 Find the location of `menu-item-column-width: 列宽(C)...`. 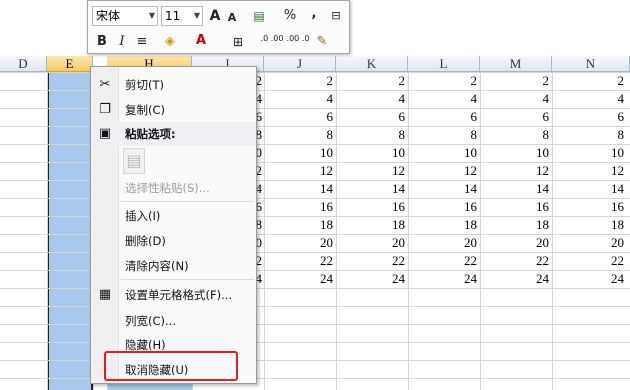

menu-item-column-width: 列宽(C)... is located at coordinates (173, 321).